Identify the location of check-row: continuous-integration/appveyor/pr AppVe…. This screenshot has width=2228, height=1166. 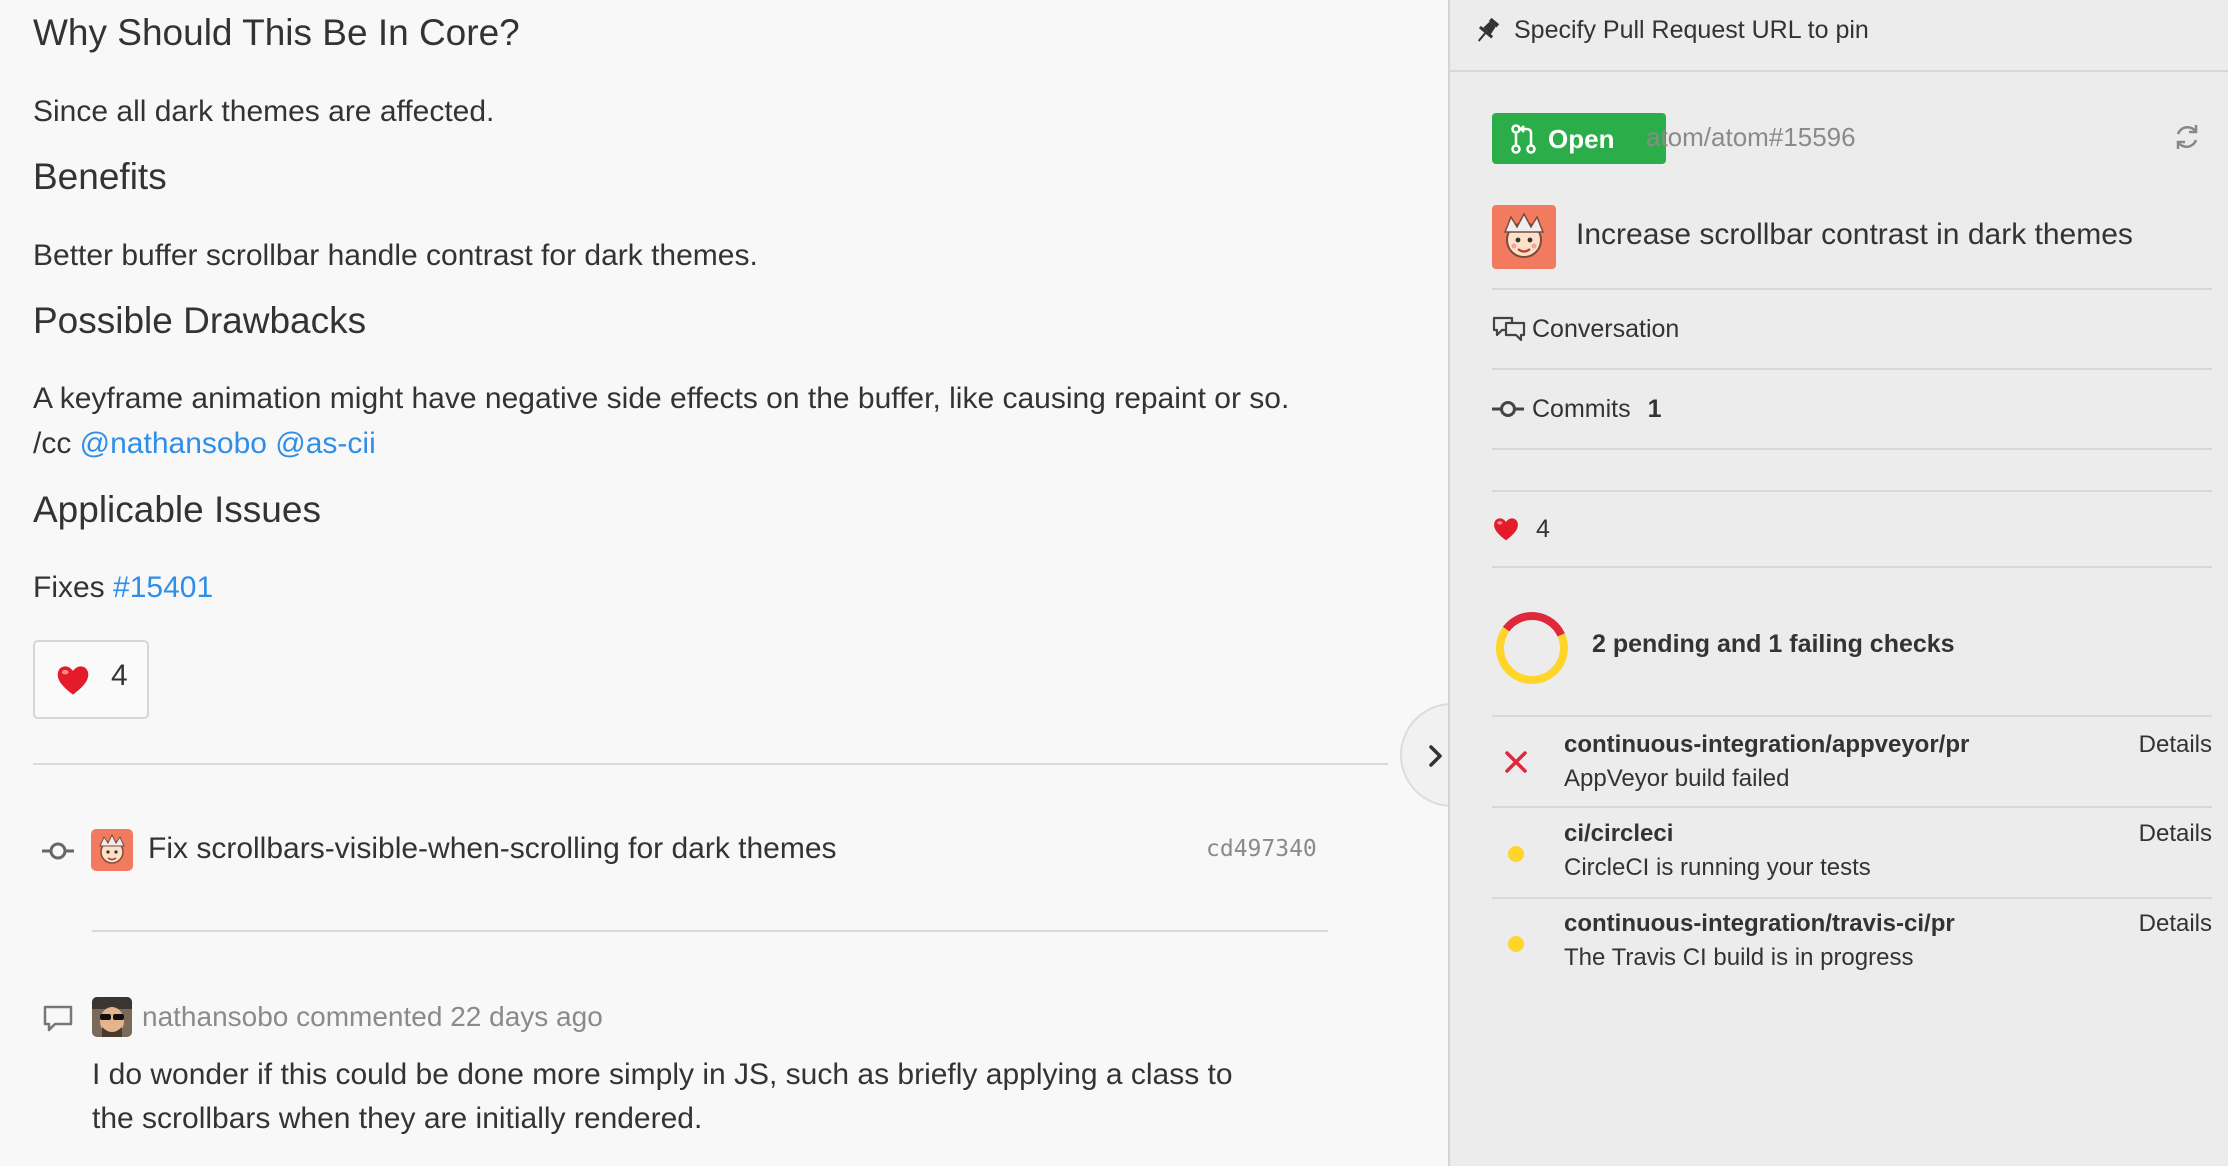
(1852, 760).